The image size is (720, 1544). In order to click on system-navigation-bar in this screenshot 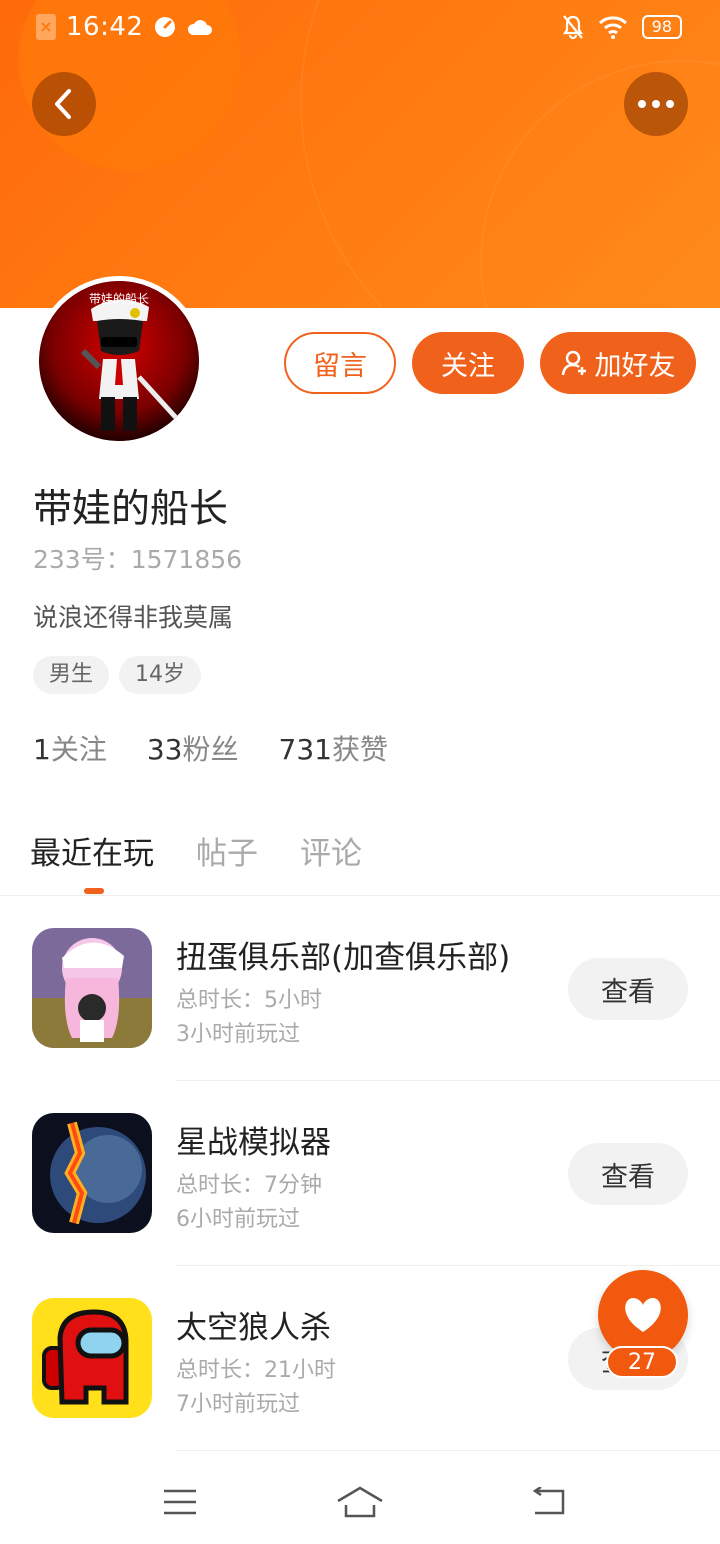, I will do `click(360, 1502)`.